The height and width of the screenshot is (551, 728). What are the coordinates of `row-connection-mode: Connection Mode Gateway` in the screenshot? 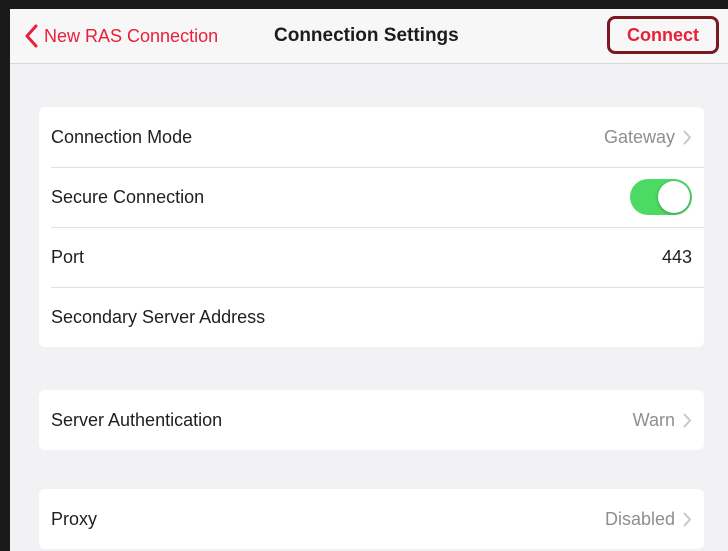 It's located at (371, 137).